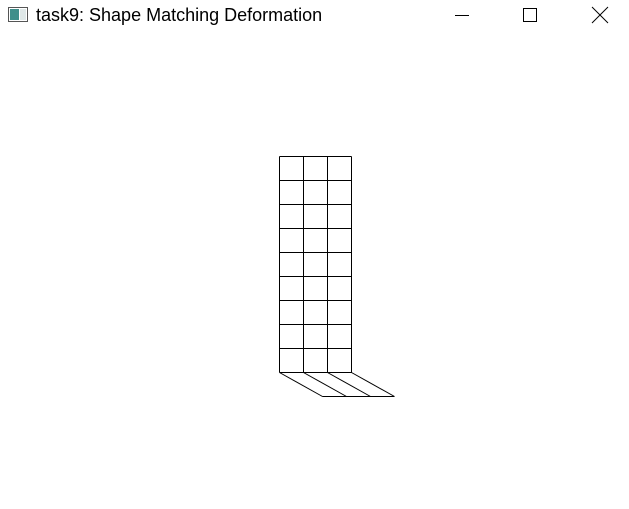 The image size is (629, 509). I want to click on close-icon, so click(600, 15).